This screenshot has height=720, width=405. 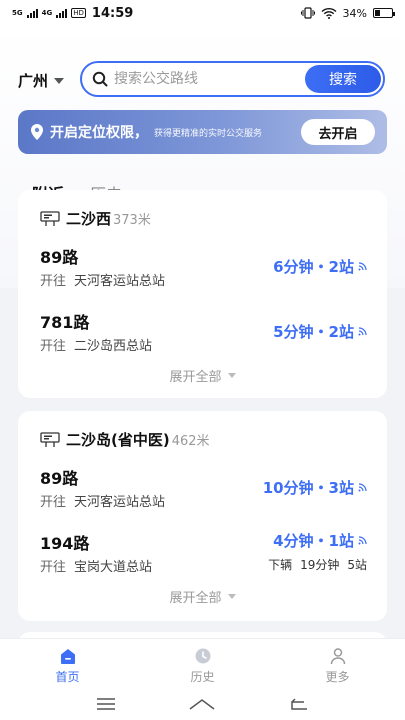 I want to click on destination-name: 宝岗大道总站, so click(x=113, y=567).